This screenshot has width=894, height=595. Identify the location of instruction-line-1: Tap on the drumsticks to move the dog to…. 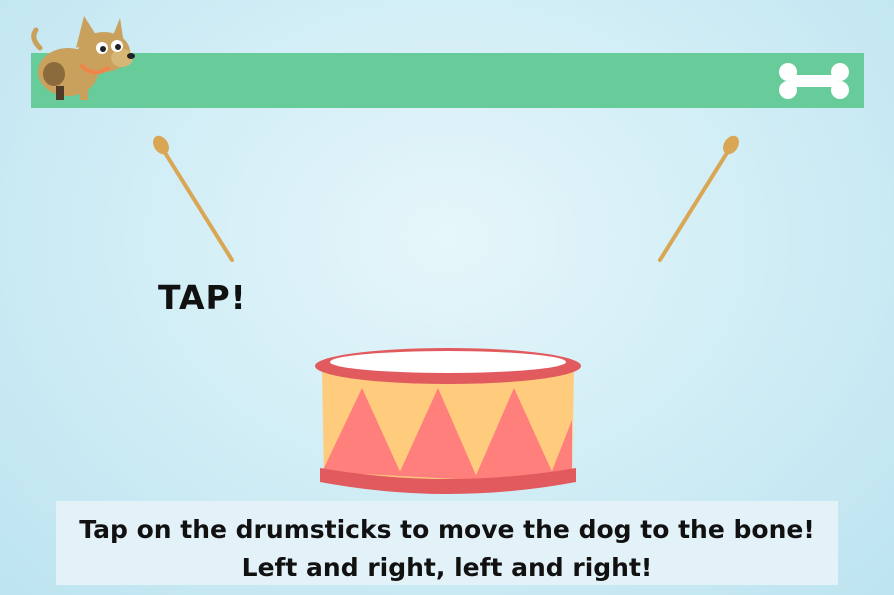
(447, 529).